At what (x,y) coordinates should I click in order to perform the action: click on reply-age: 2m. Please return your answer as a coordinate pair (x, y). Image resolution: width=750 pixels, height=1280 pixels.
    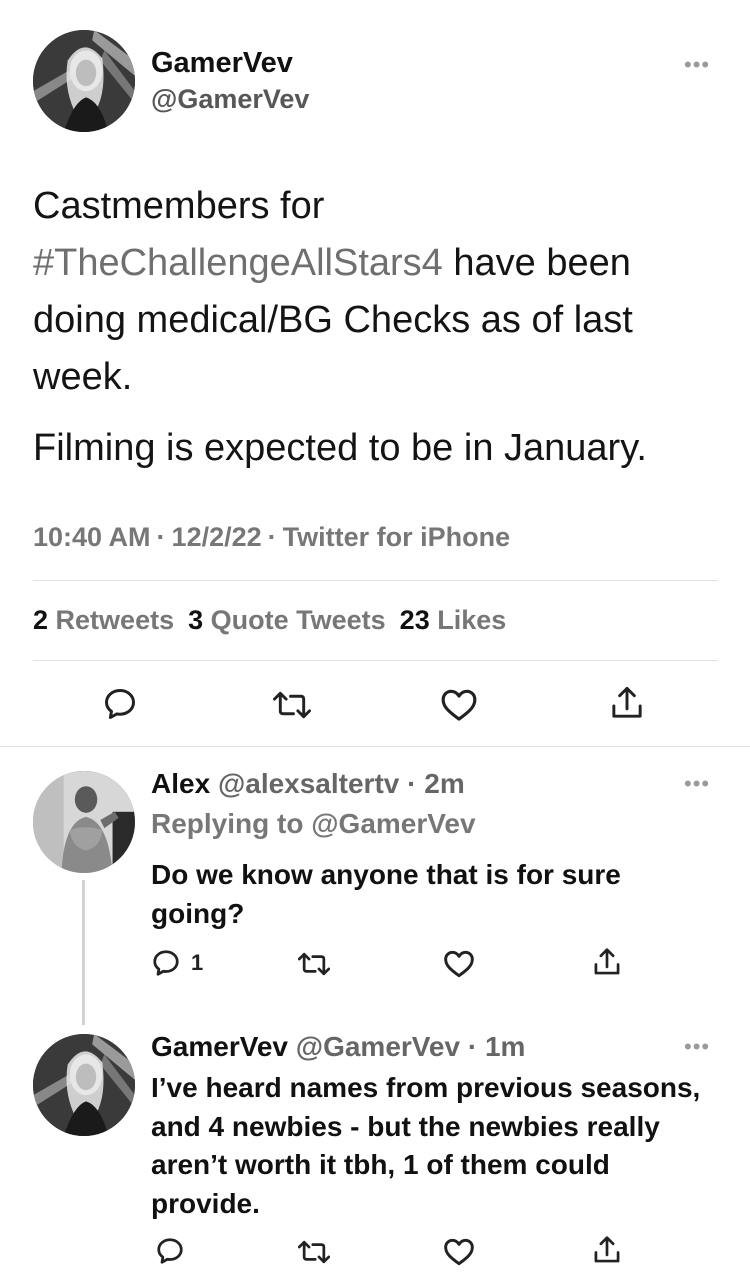
    Looking at the image, I should click on (444, 783).